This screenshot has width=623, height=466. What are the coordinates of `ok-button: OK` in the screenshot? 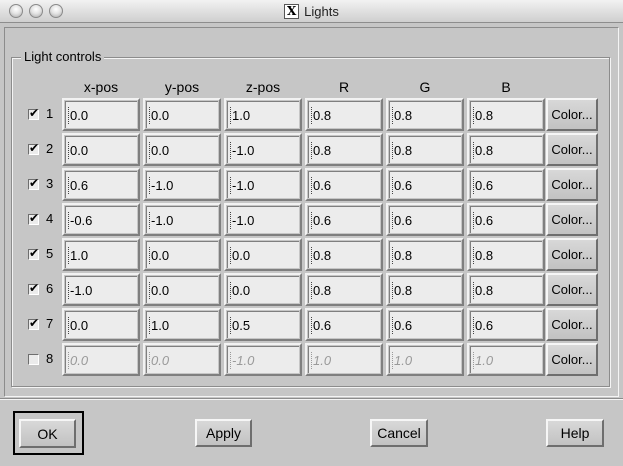 It's located at (47, 433).